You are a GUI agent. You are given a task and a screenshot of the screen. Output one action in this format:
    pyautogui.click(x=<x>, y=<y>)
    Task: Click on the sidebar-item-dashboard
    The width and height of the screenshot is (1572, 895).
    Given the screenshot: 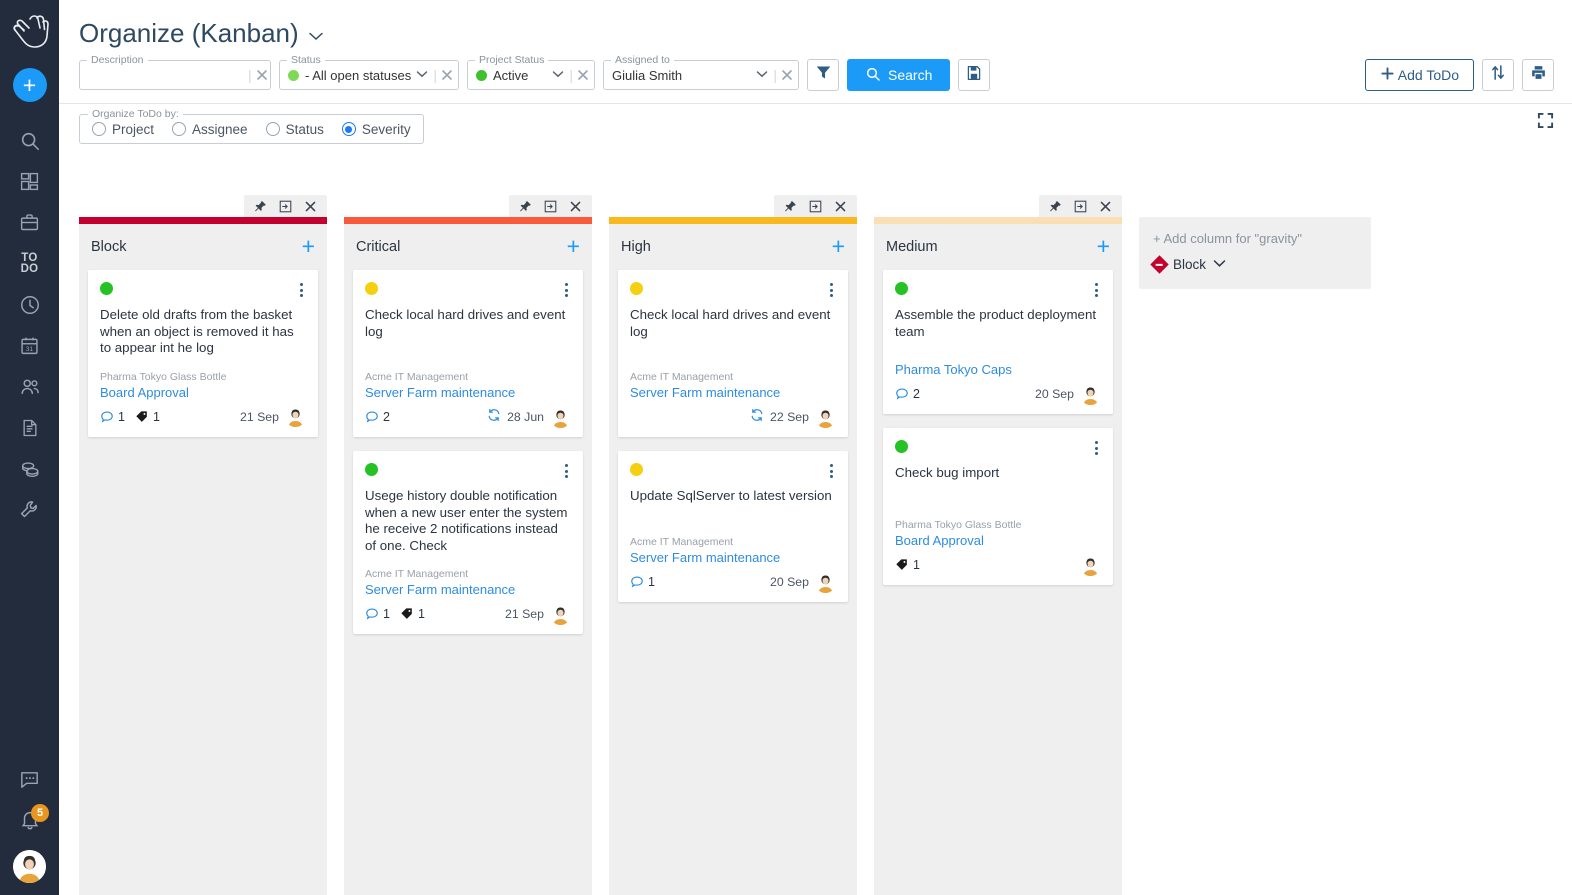 What is the action you would take?
    pyautogui.click(x=29, y=181)
    